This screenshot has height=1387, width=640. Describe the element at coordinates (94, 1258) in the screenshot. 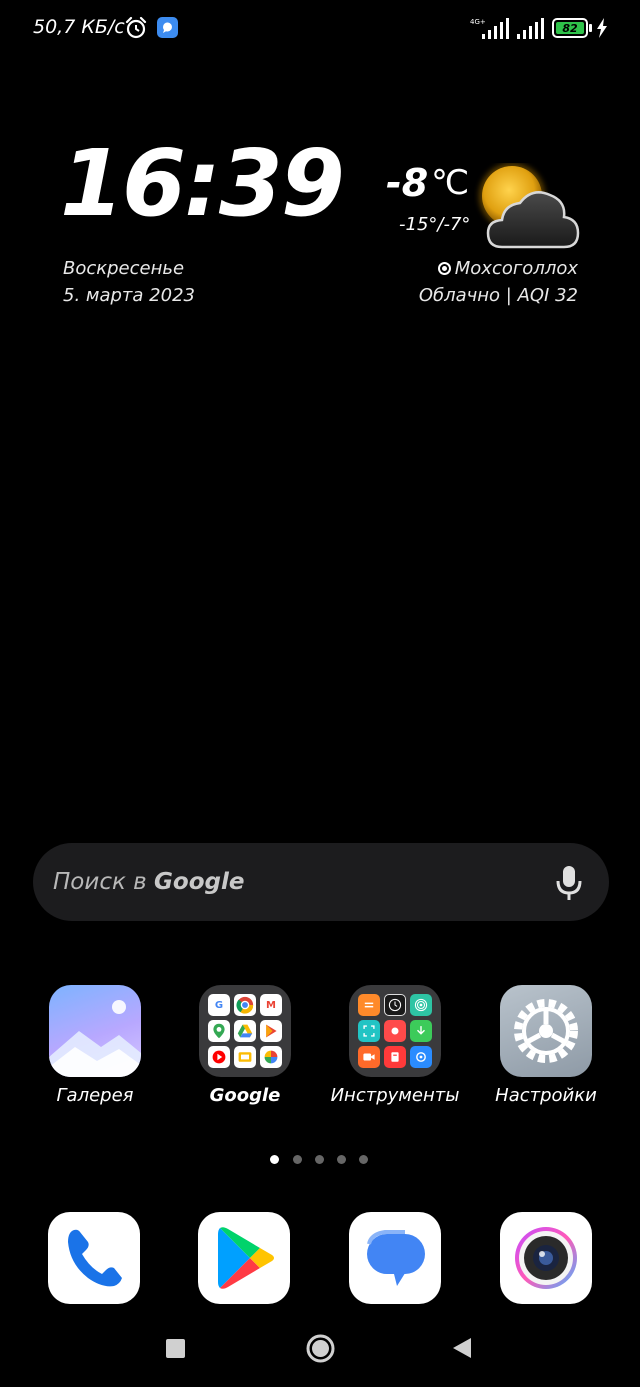

I see `phone-icon` at that location.